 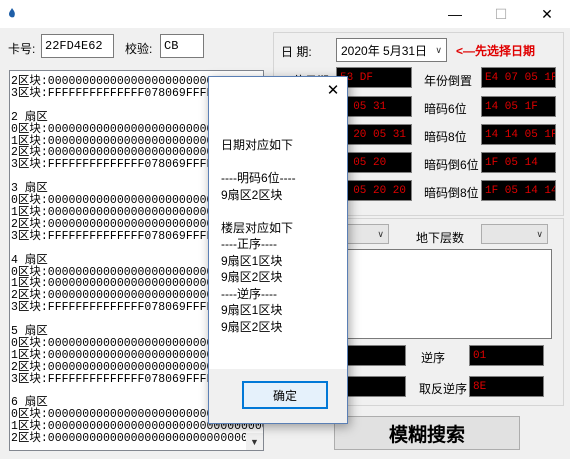 What do you see at coordinates (440, 238) in the screenshot?
I see `basement-label: 地下层数` at bounding box center [440, 238].